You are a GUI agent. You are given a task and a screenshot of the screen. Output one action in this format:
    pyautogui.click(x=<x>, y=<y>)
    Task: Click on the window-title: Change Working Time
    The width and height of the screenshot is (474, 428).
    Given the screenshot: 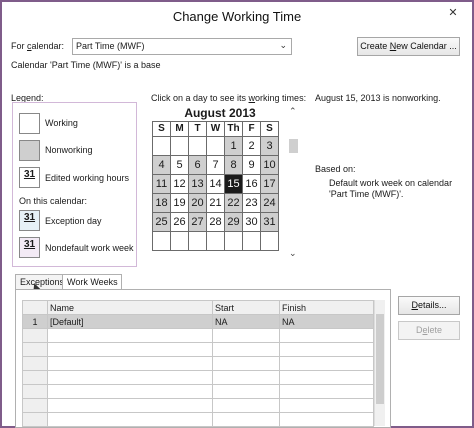 What is the action you would take?
    pyautogui.click(x=237, y=16)
    